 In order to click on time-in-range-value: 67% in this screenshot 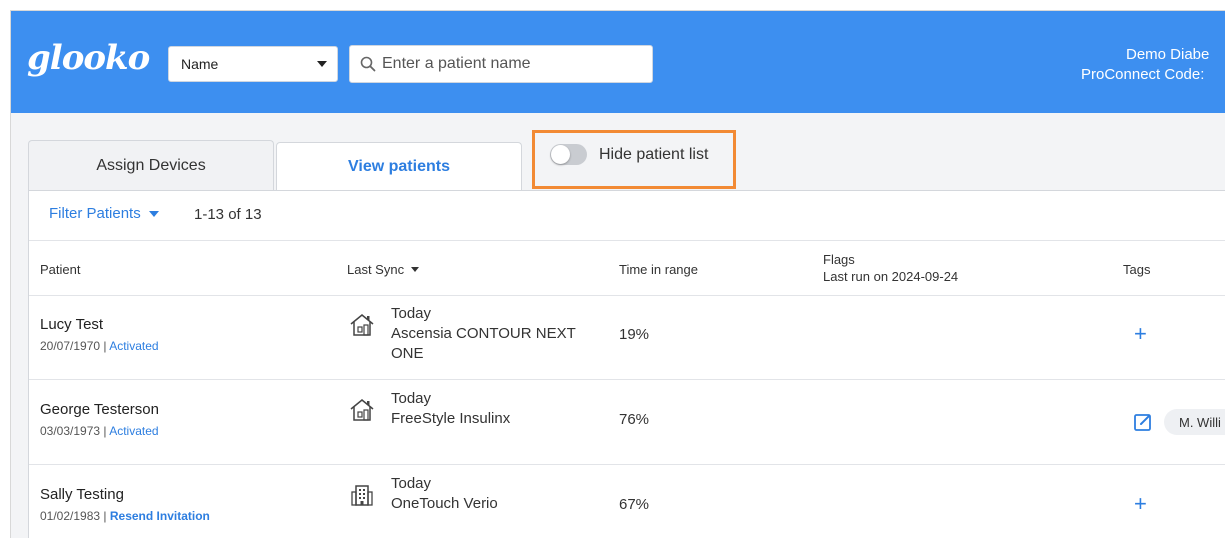, I will do `click(634, 504)`.